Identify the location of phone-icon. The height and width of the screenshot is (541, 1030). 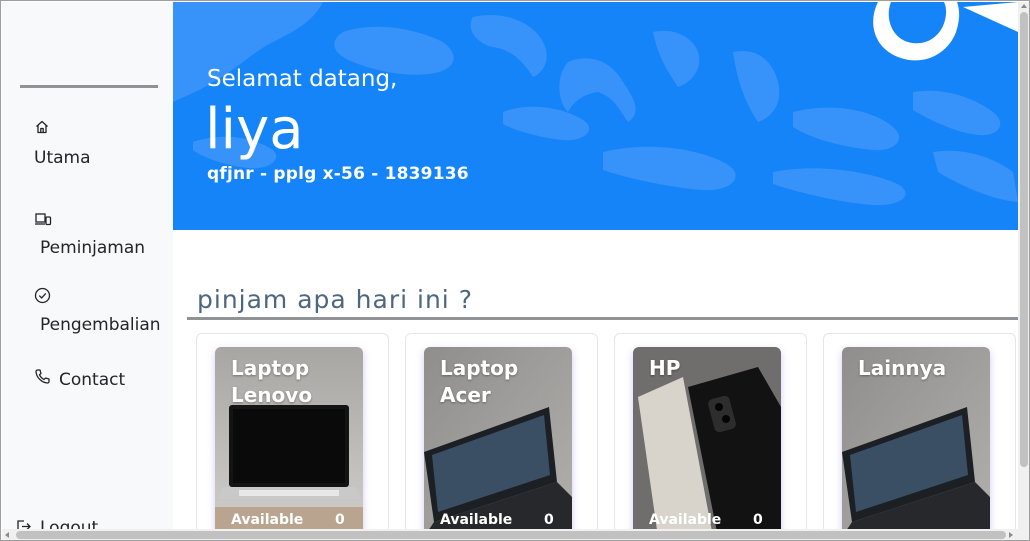
(43, 377).